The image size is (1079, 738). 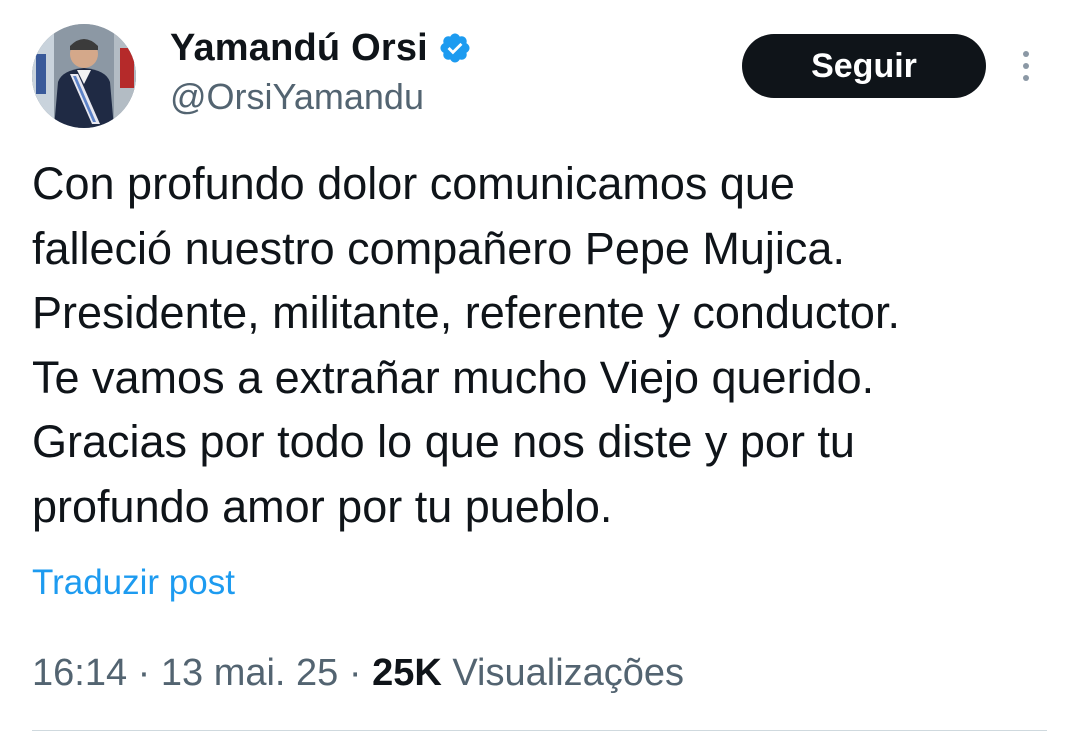 What do you see at coordinates (84, 76) in the screenshot?
I see `avatar` at bounding box center [84, 76].